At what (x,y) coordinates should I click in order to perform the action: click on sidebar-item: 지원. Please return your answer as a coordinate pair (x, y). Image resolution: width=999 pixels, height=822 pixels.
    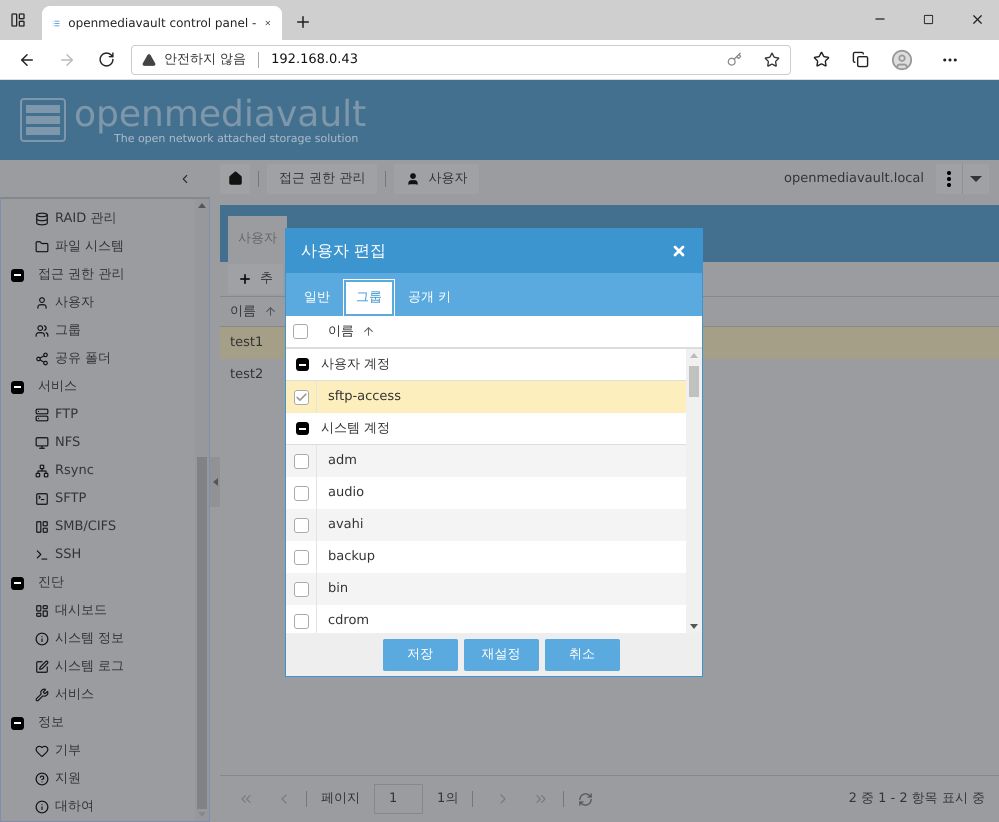
    Looking at the image, I should click on (68, 779).